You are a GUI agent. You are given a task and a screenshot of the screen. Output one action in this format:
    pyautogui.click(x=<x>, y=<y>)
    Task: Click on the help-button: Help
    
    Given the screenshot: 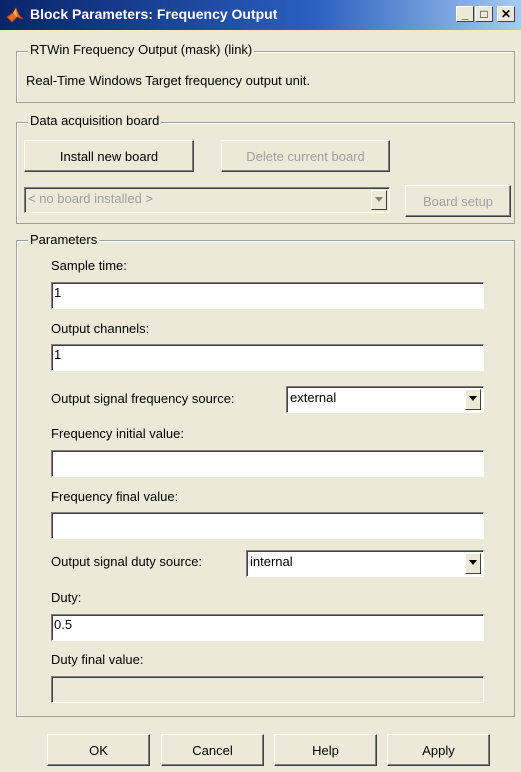 What is the action you would take?
    pyautogui.click(x=325, y=750)
    